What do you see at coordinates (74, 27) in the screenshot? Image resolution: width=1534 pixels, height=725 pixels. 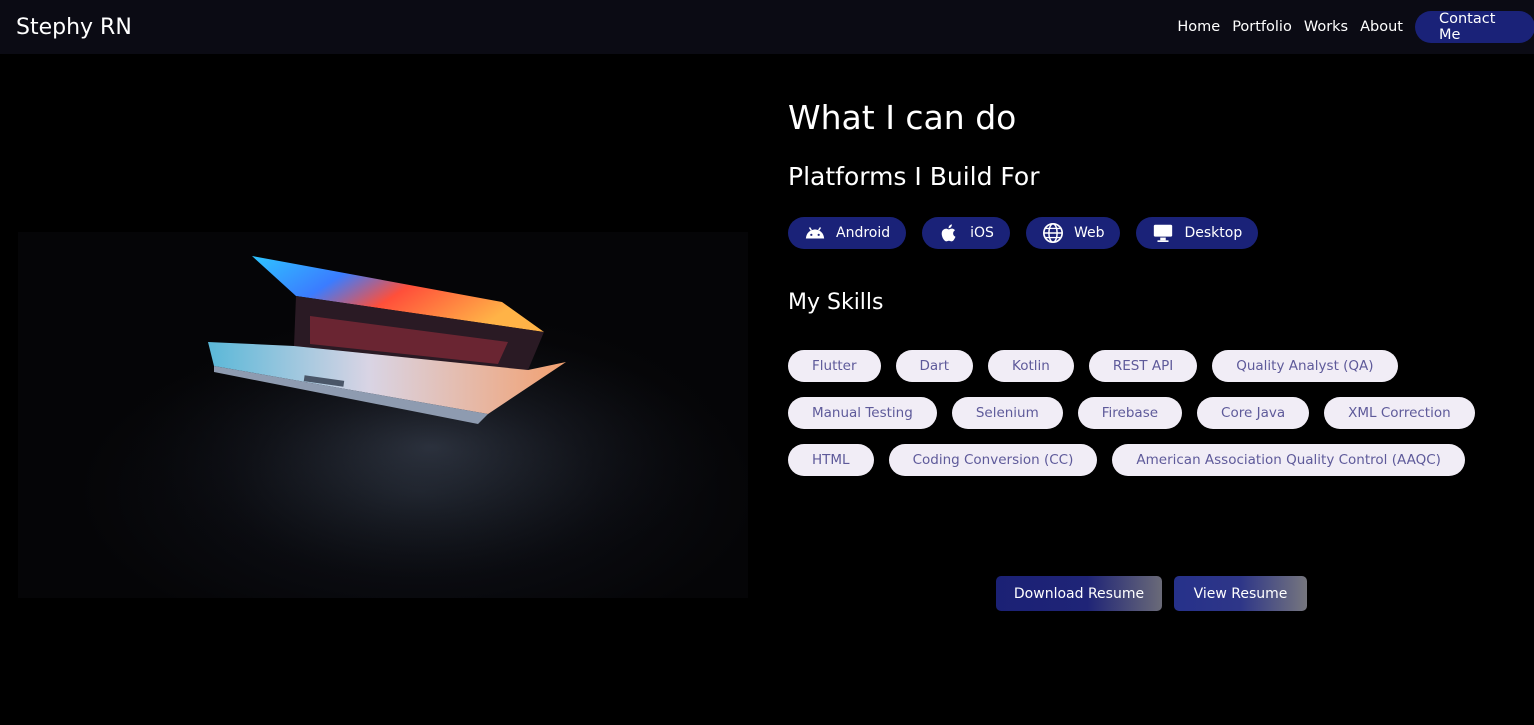 I see `brand-title: Stephy RN` at bounding box center [74, 27].